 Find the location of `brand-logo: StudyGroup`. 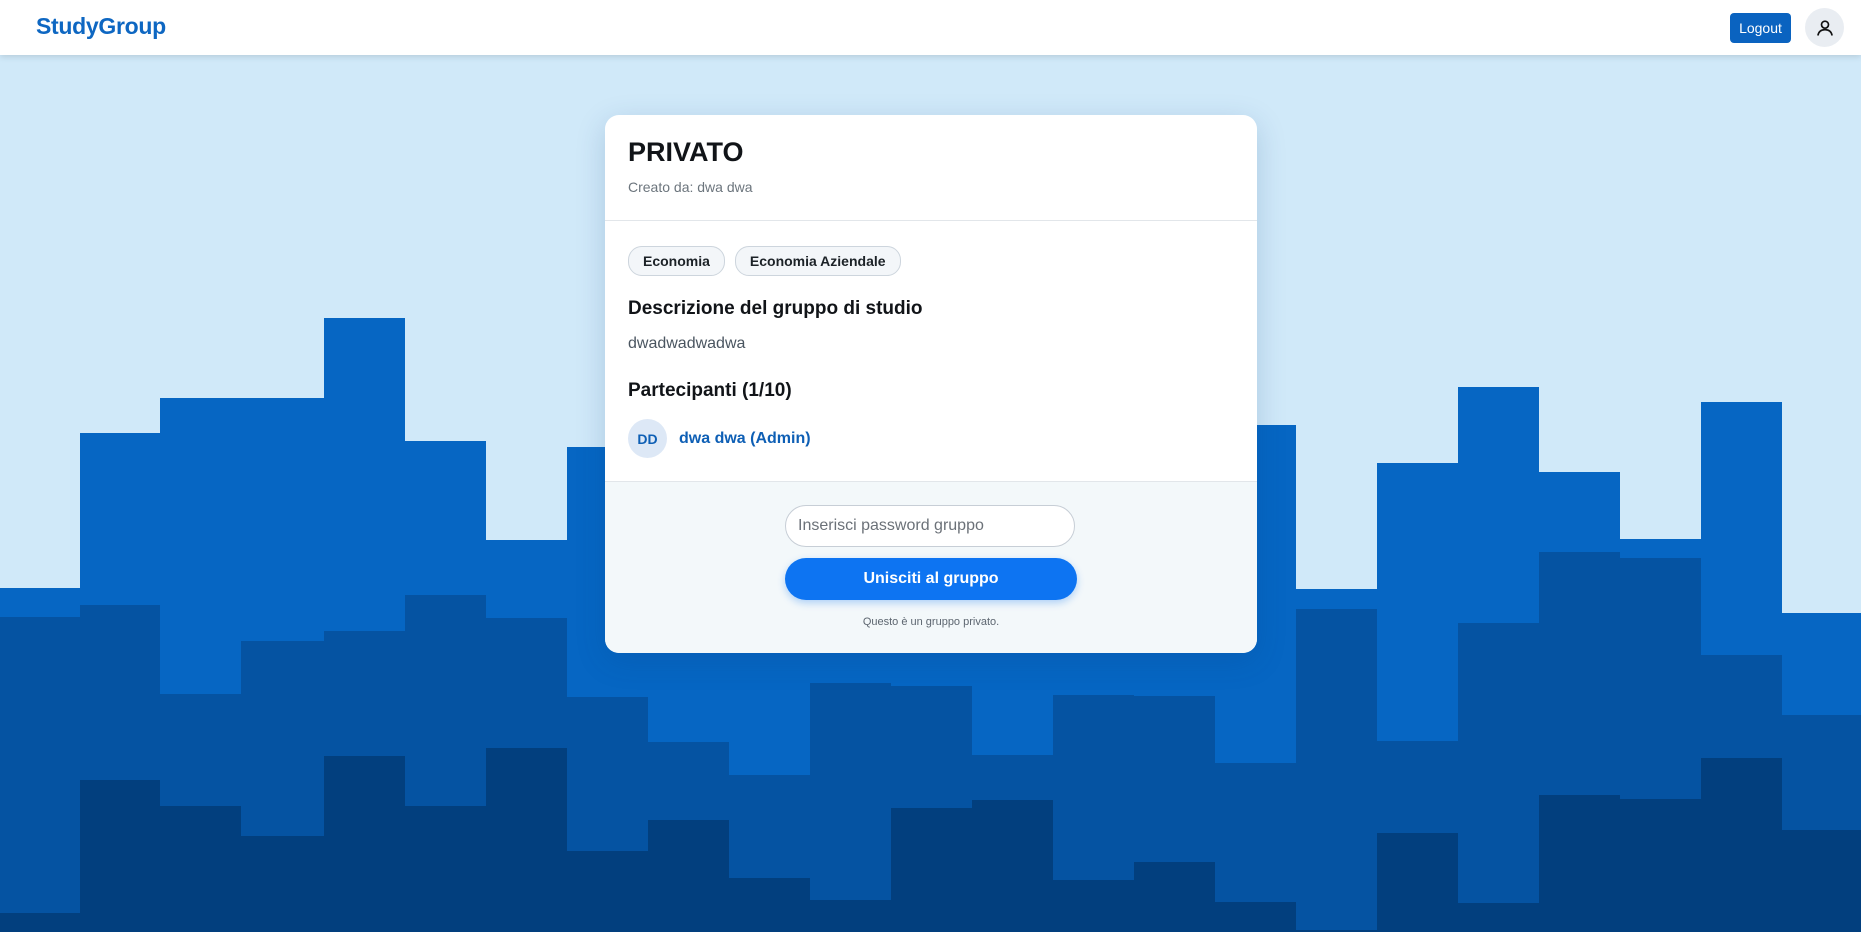

brand-logo: StudyGroup is located at coordinates (101, 26).